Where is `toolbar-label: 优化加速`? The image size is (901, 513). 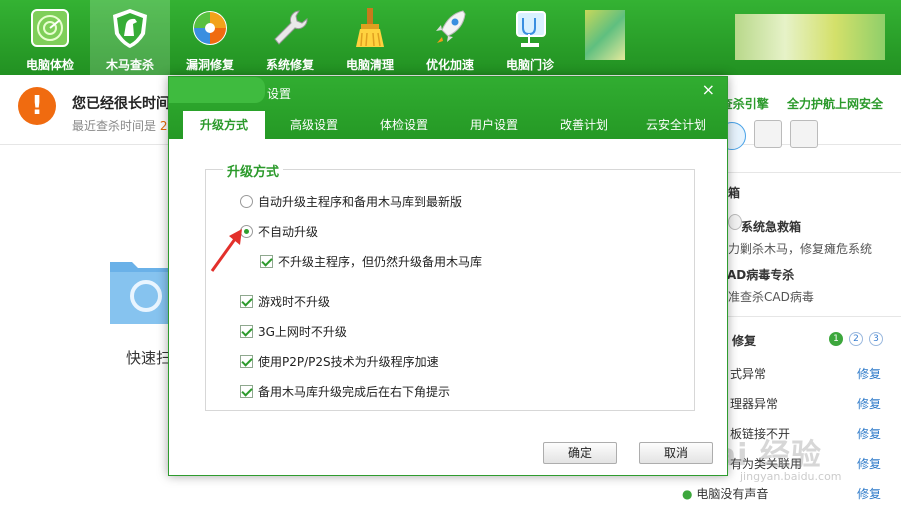
toolbar-label: 优化加速 is located at coordinates (449, 65).